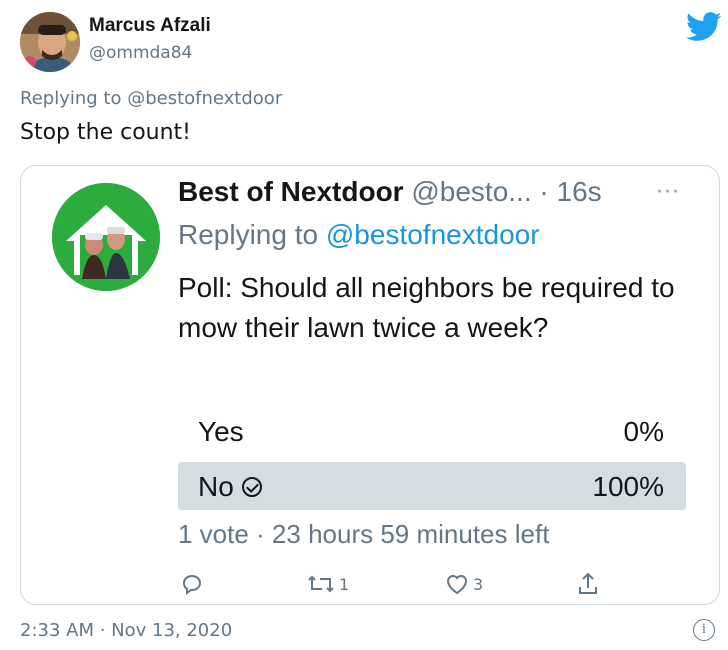  Describe the element at coordinates (321, 584) in the screenshot. I see `retweet-icon` at that location.